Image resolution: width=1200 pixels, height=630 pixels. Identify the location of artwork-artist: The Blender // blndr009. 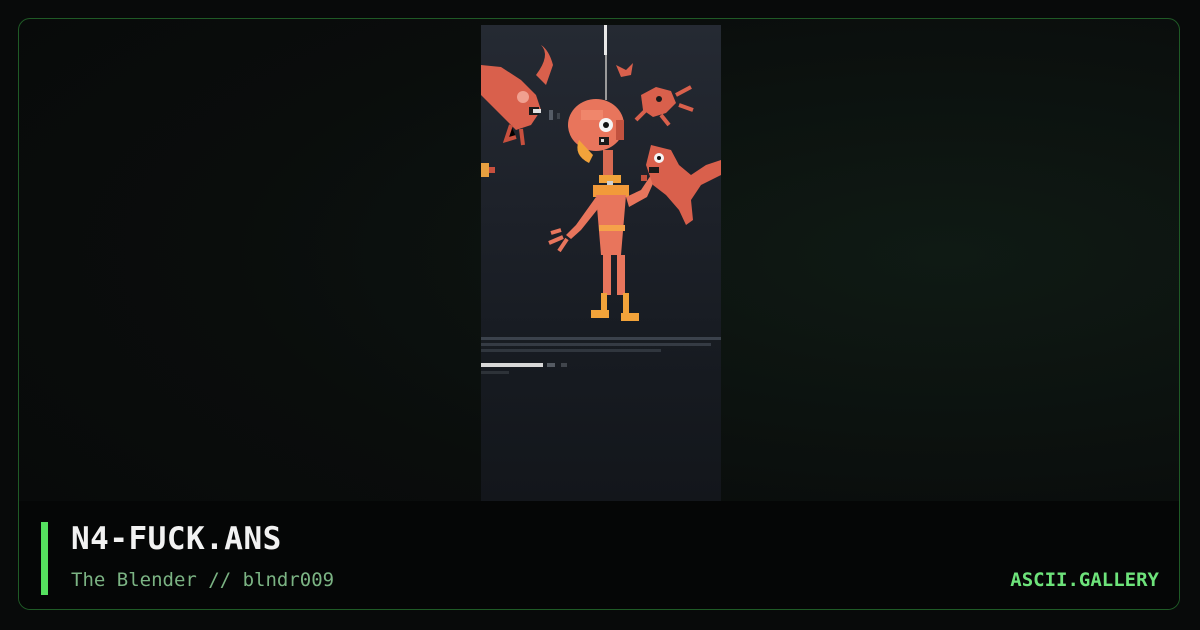
(203, 580).